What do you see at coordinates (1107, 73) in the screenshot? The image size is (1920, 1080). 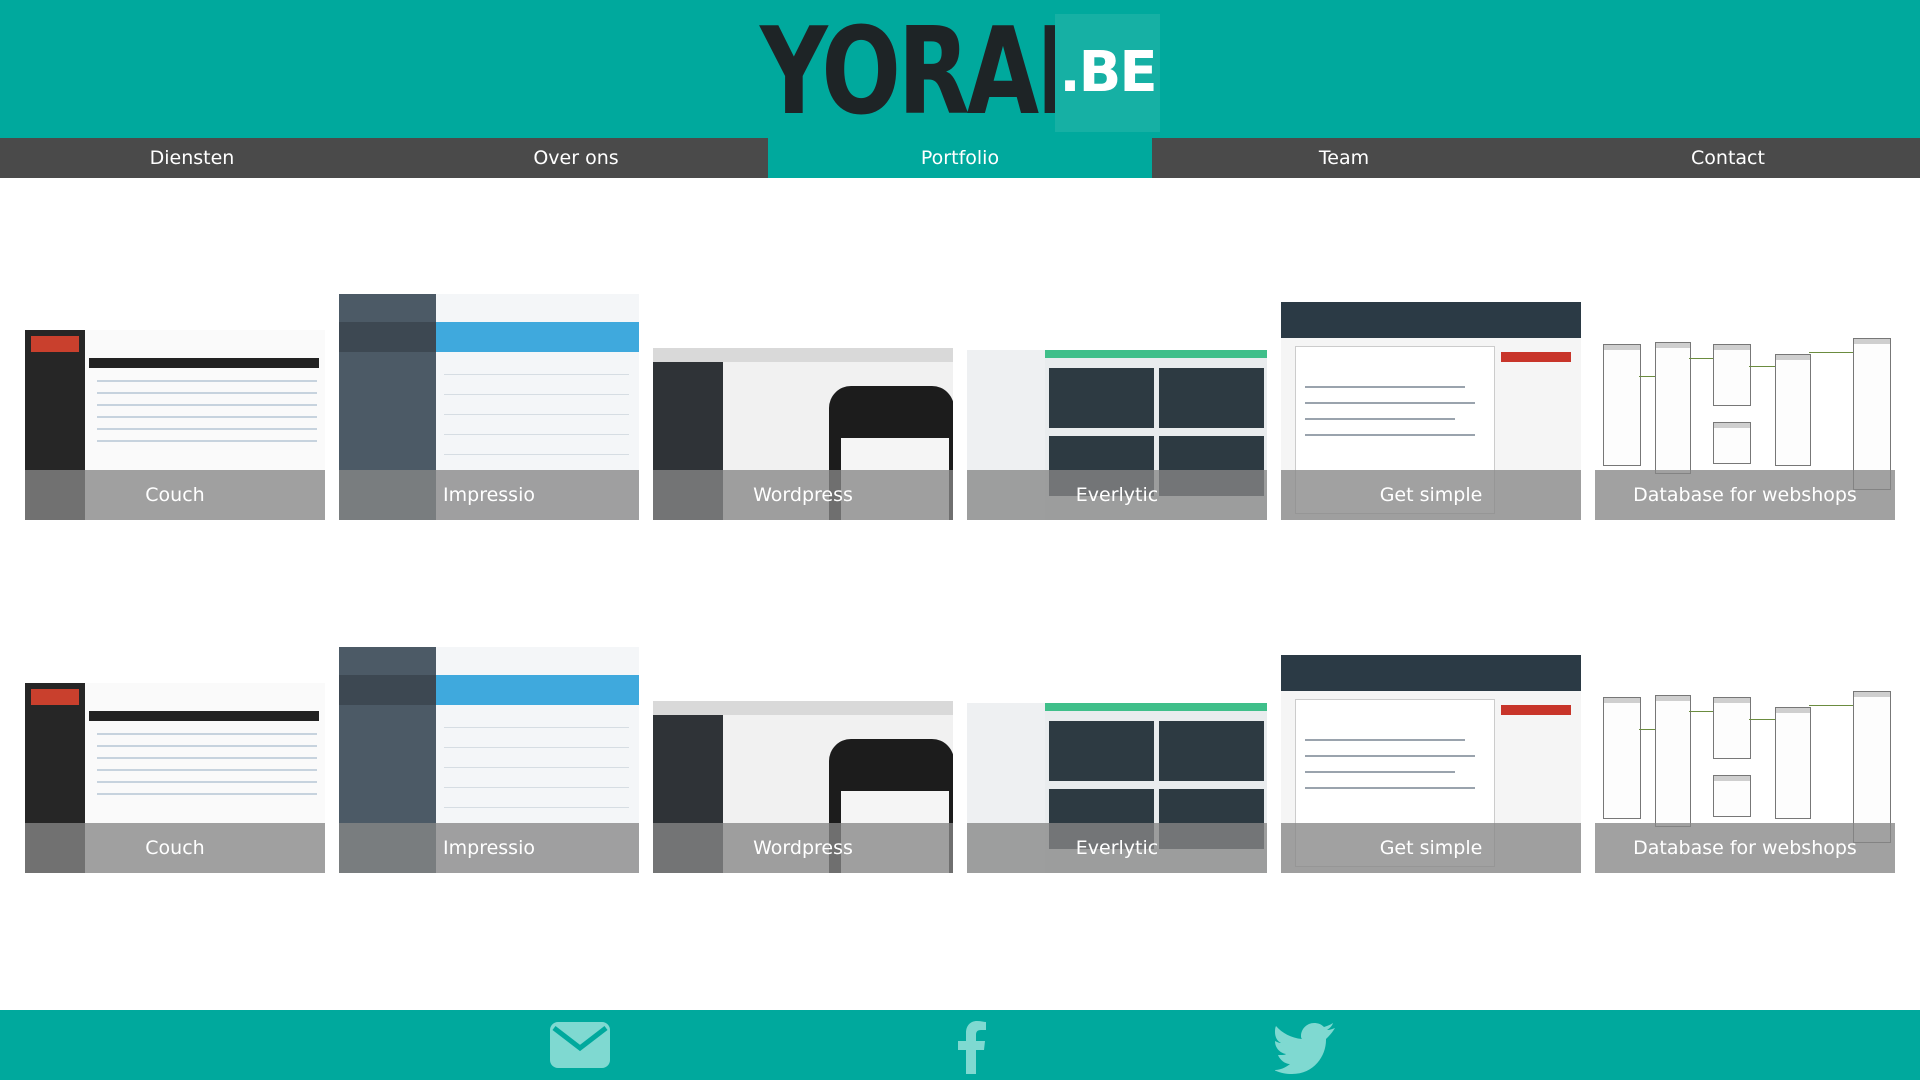 I see `logo-tld: .BE` at bounding box center [1107, 73].